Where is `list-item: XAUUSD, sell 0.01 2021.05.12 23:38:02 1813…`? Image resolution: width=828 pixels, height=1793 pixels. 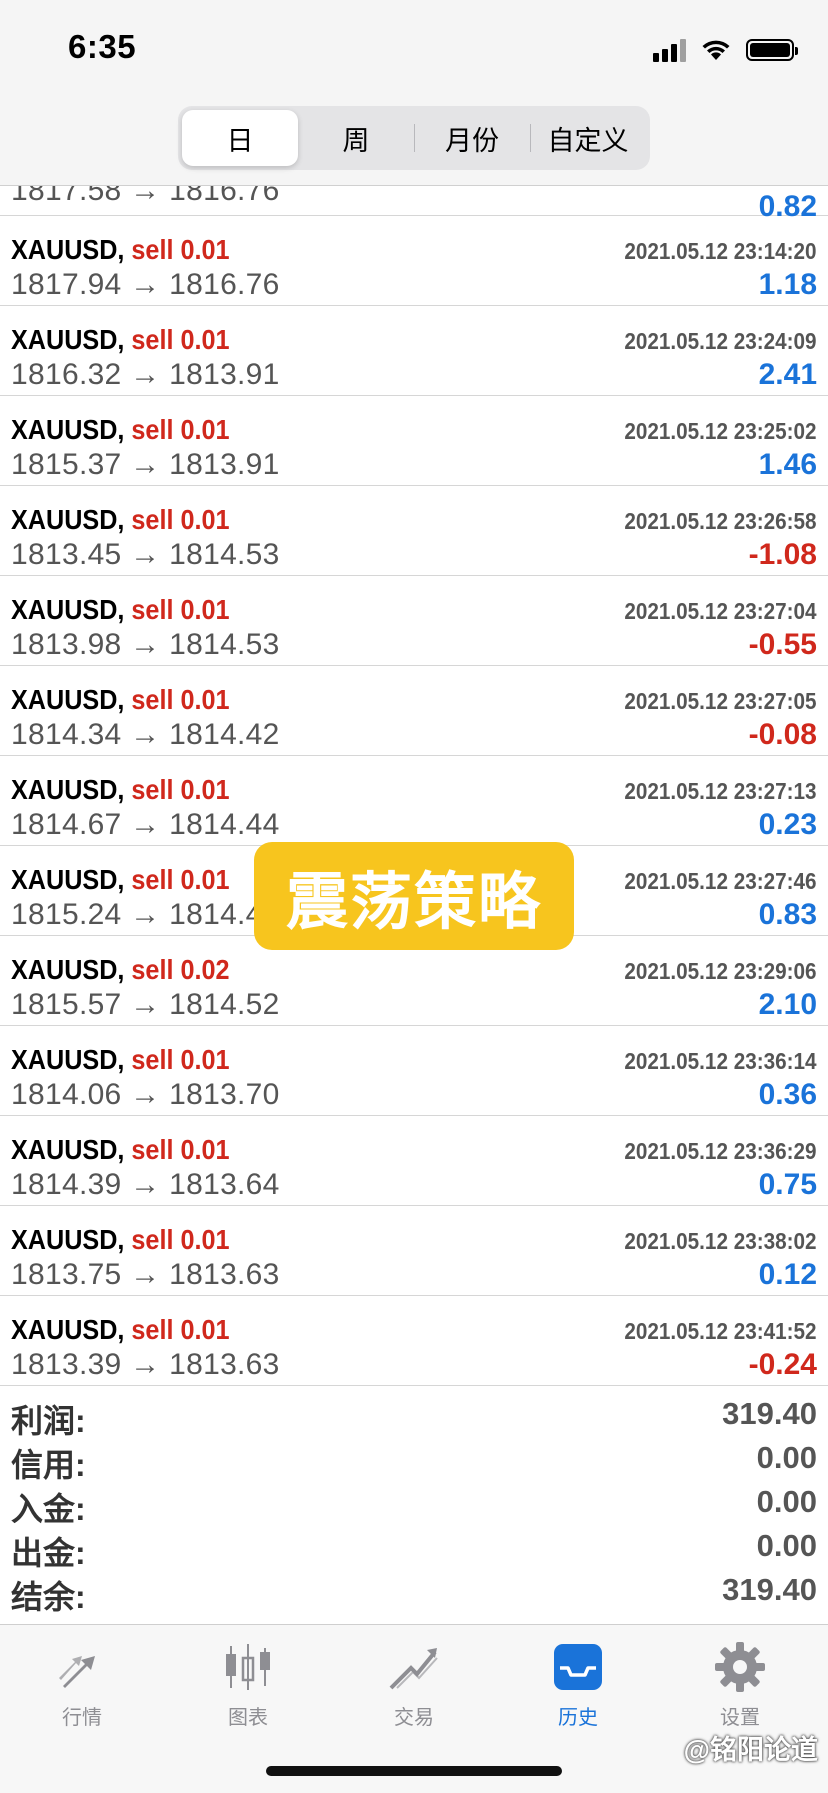
list-item: XAUUSD, sell 0.01 2021.05.12 23:38:02 1813… is located at coordinates (414, 1251).